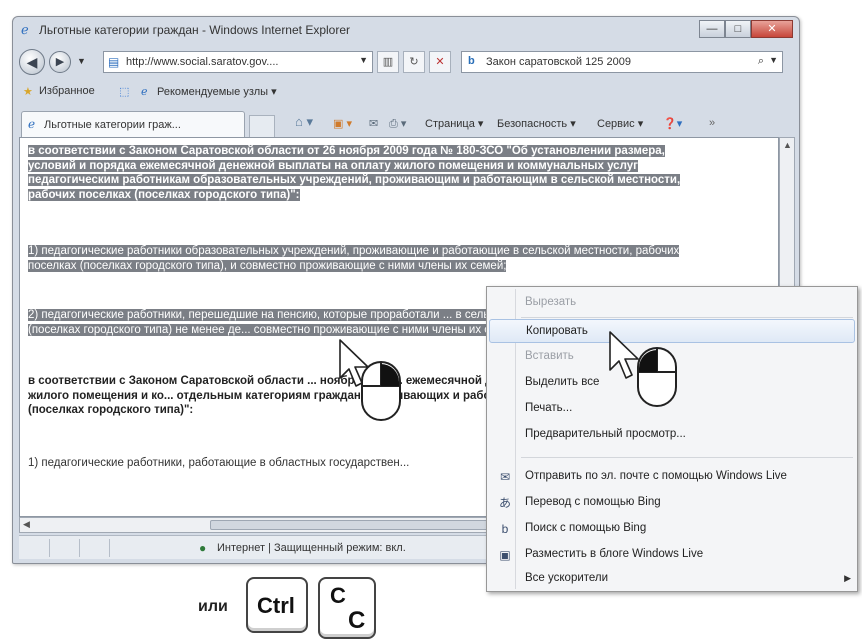  I want to click on back-button: ◀, so click(32, 62).